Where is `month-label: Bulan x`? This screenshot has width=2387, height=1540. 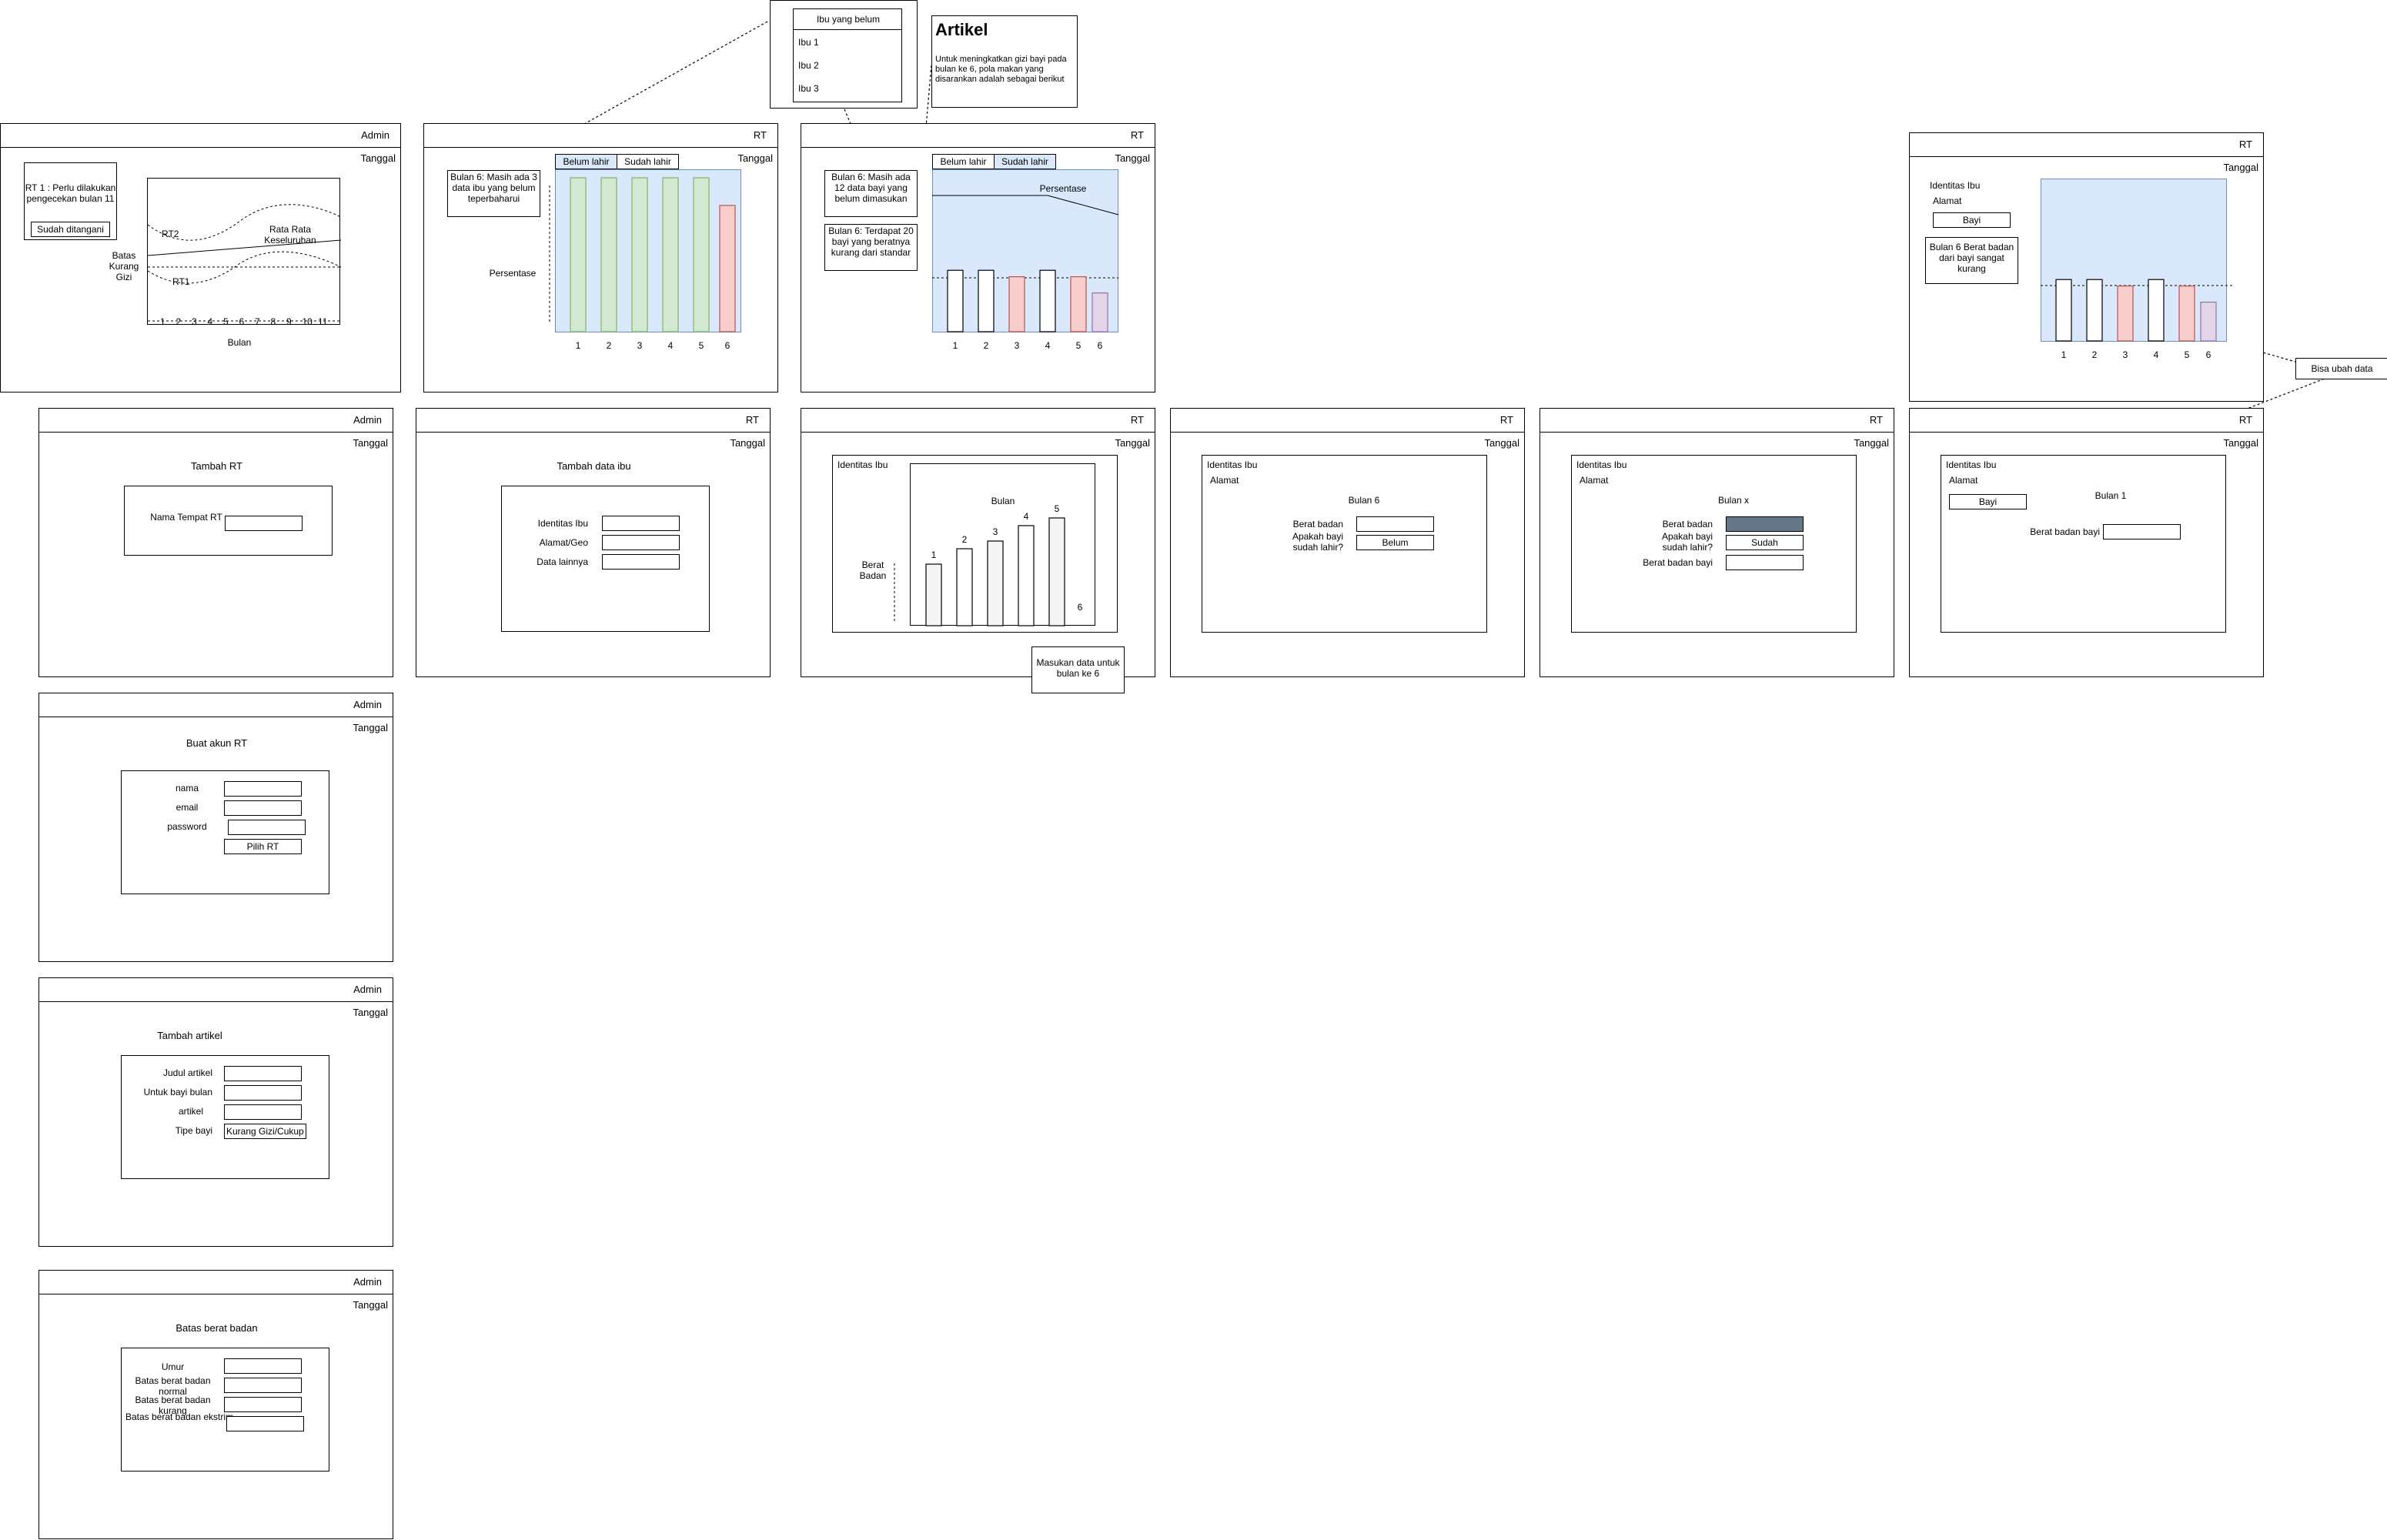
month-label: Bulan x is located at coordinates (1733, 500).